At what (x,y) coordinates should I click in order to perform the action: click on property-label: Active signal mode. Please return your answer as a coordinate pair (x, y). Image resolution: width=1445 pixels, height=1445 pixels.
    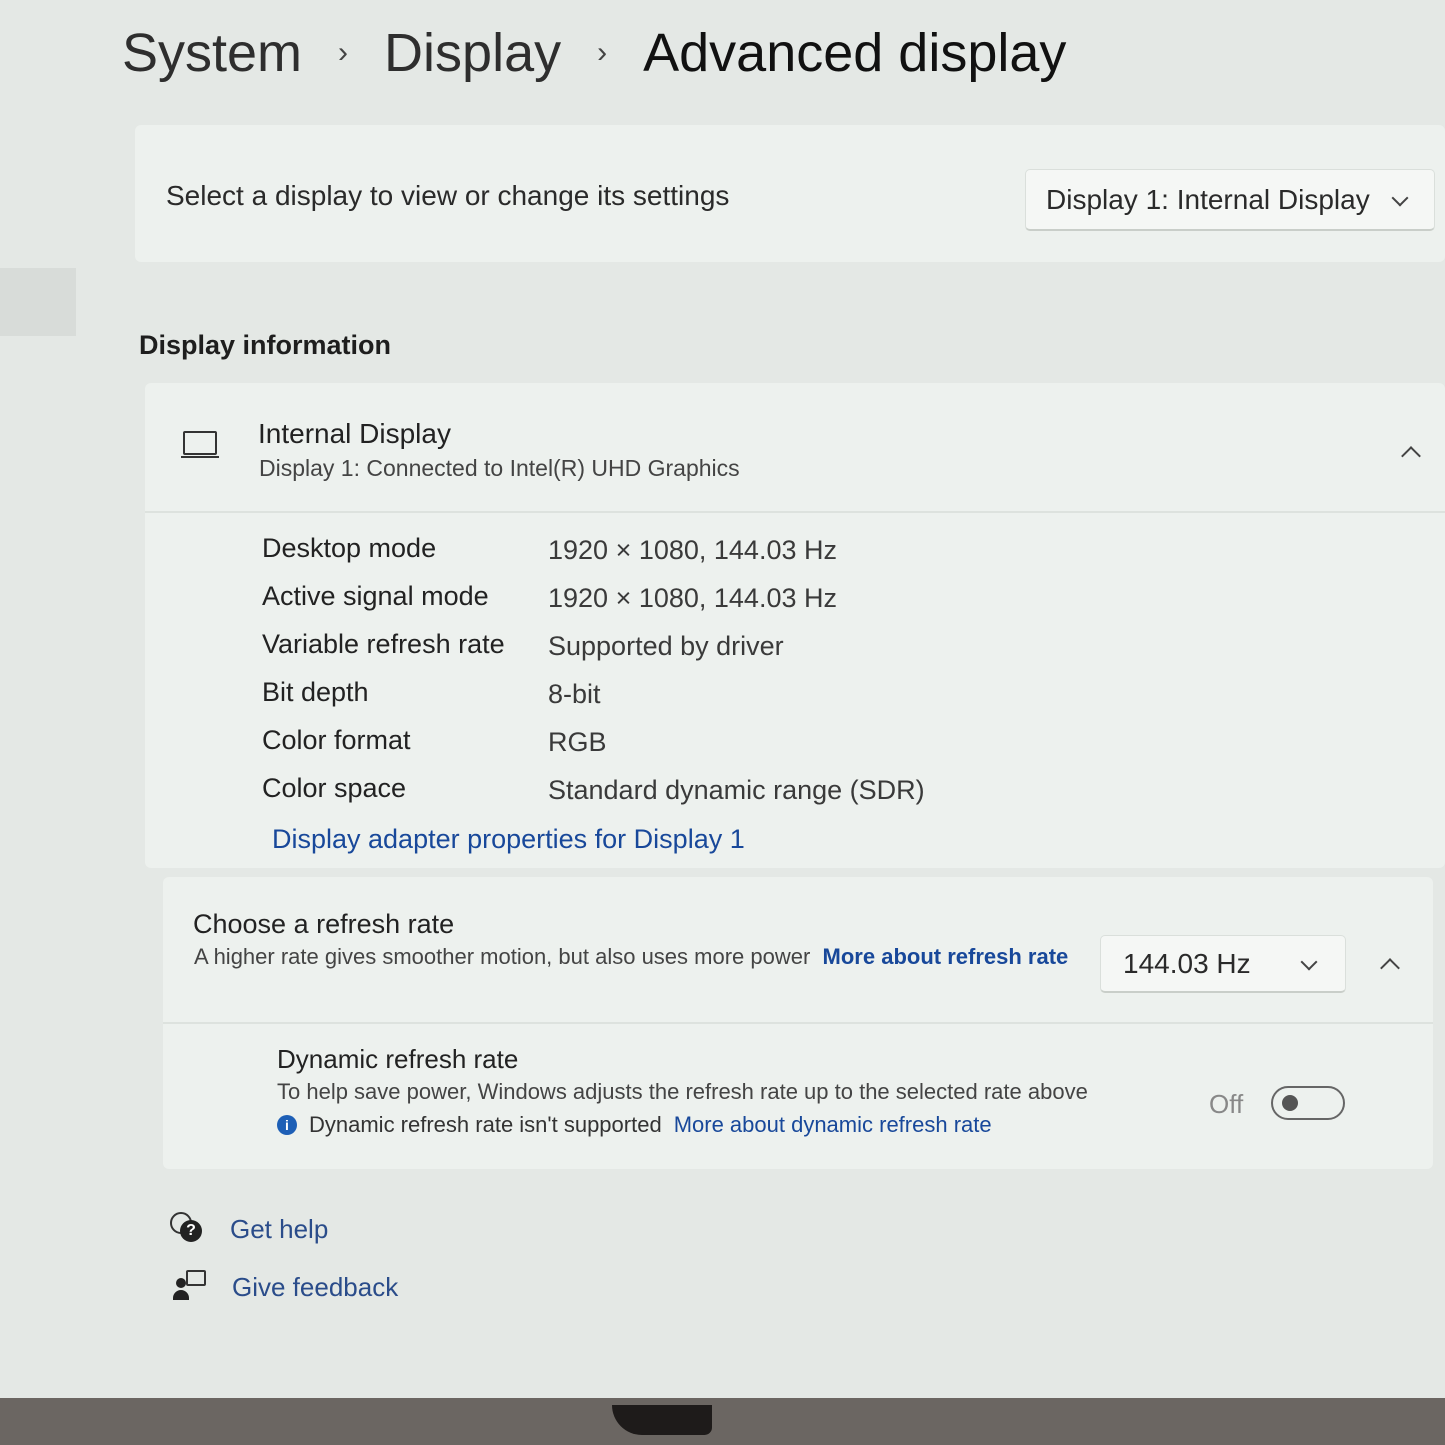
    Looking at the image, I should click on (375, 596).